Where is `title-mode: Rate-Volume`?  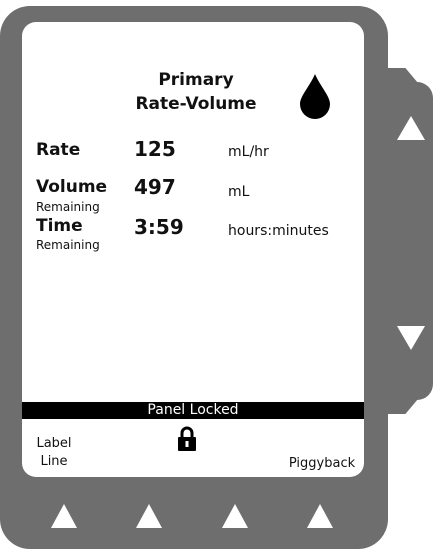 title-mode: Rate-Volume is located at coordinates (196, 104).